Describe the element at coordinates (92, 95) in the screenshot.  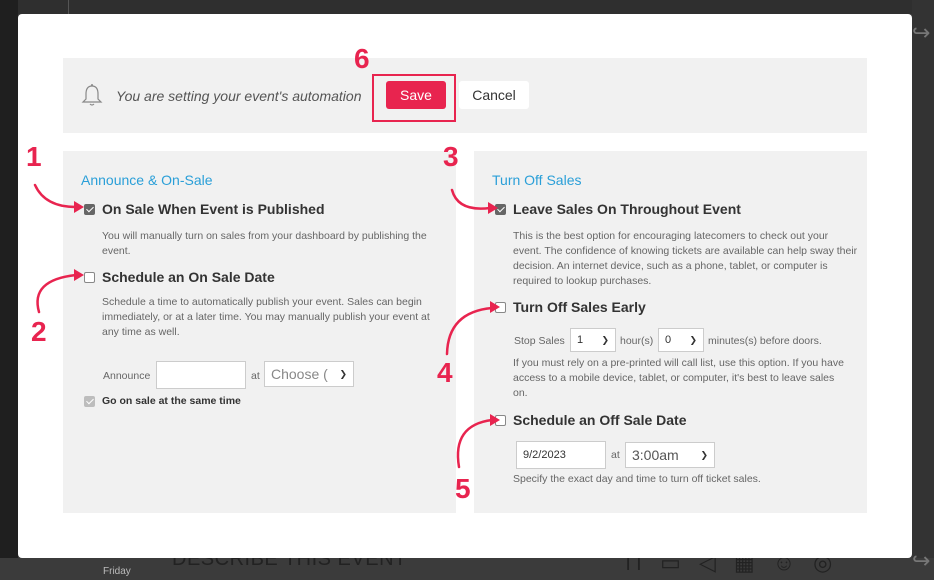
I see `bell-icon` at that location.